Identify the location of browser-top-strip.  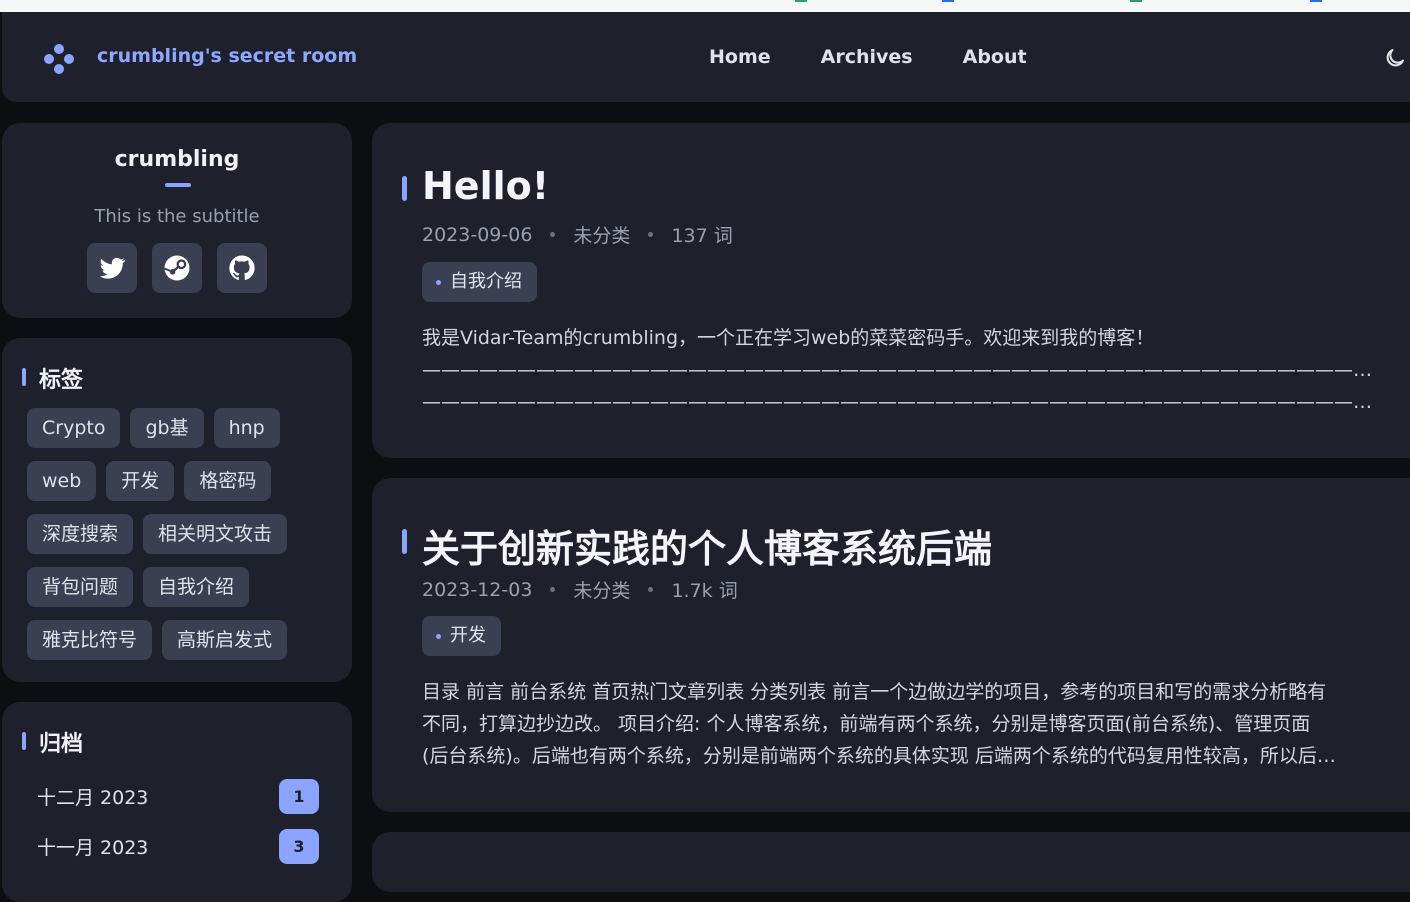
(705, 6).